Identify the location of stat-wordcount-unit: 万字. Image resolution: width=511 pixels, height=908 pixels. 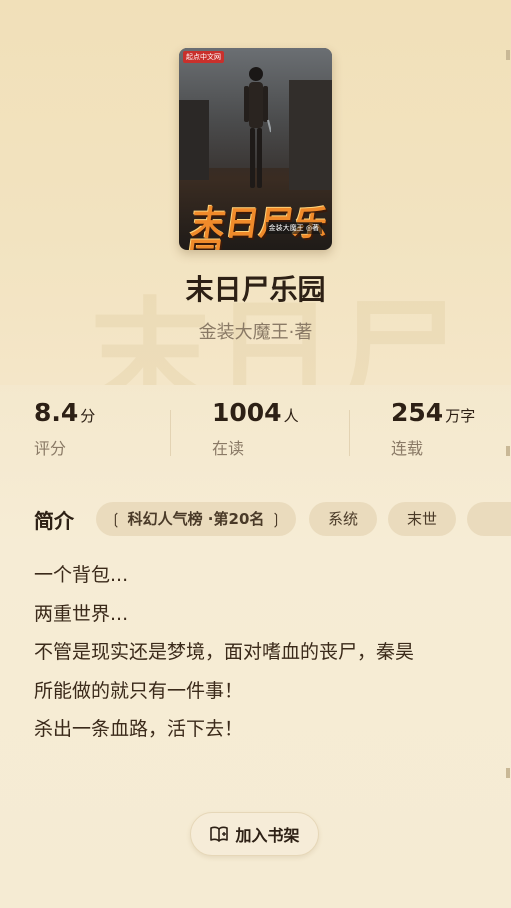
(460, 416).